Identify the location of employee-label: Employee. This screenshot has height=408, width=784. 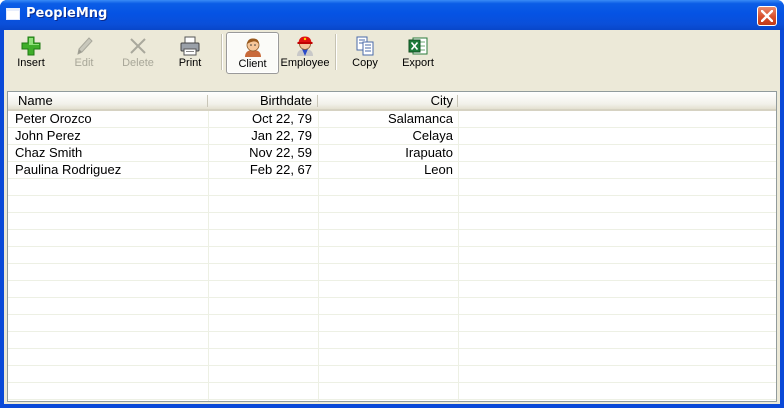
(305, 63).